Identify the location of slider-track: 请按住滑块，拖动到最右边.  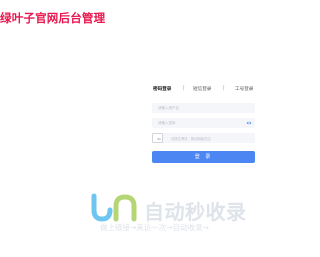
(209, 138).